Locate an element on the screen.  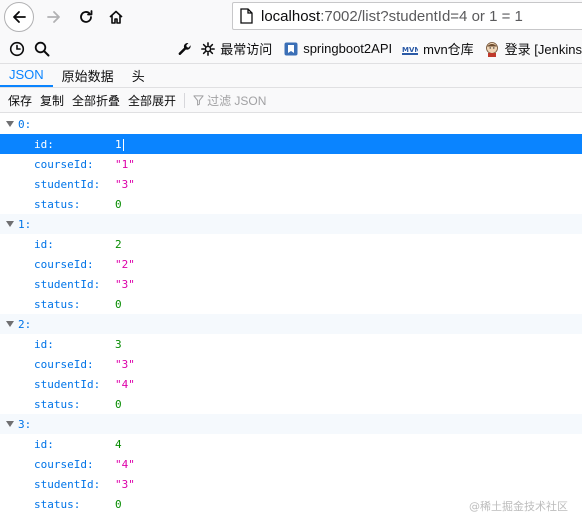
tree-row-property: courseId: "1" is located at coordinates (291, 164).